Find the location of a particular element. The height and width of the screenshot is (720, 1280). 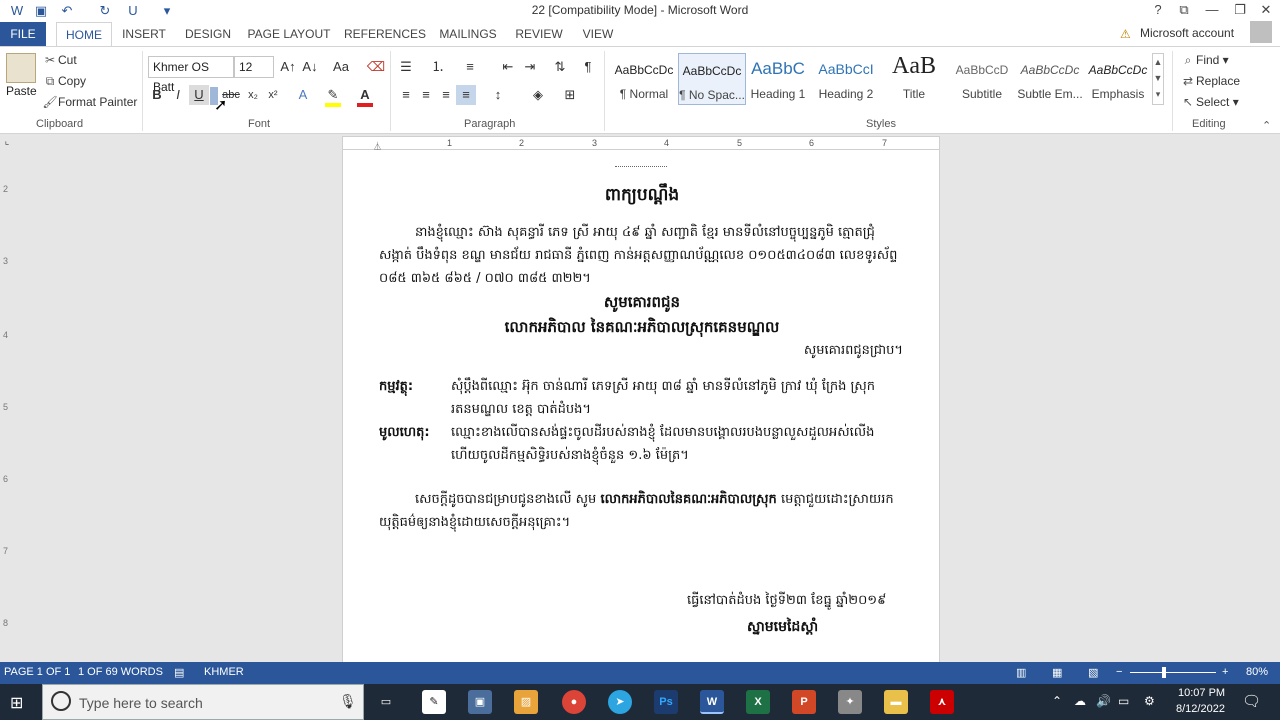

image-app-icon: ▨ is located at coordinates (526, 702).